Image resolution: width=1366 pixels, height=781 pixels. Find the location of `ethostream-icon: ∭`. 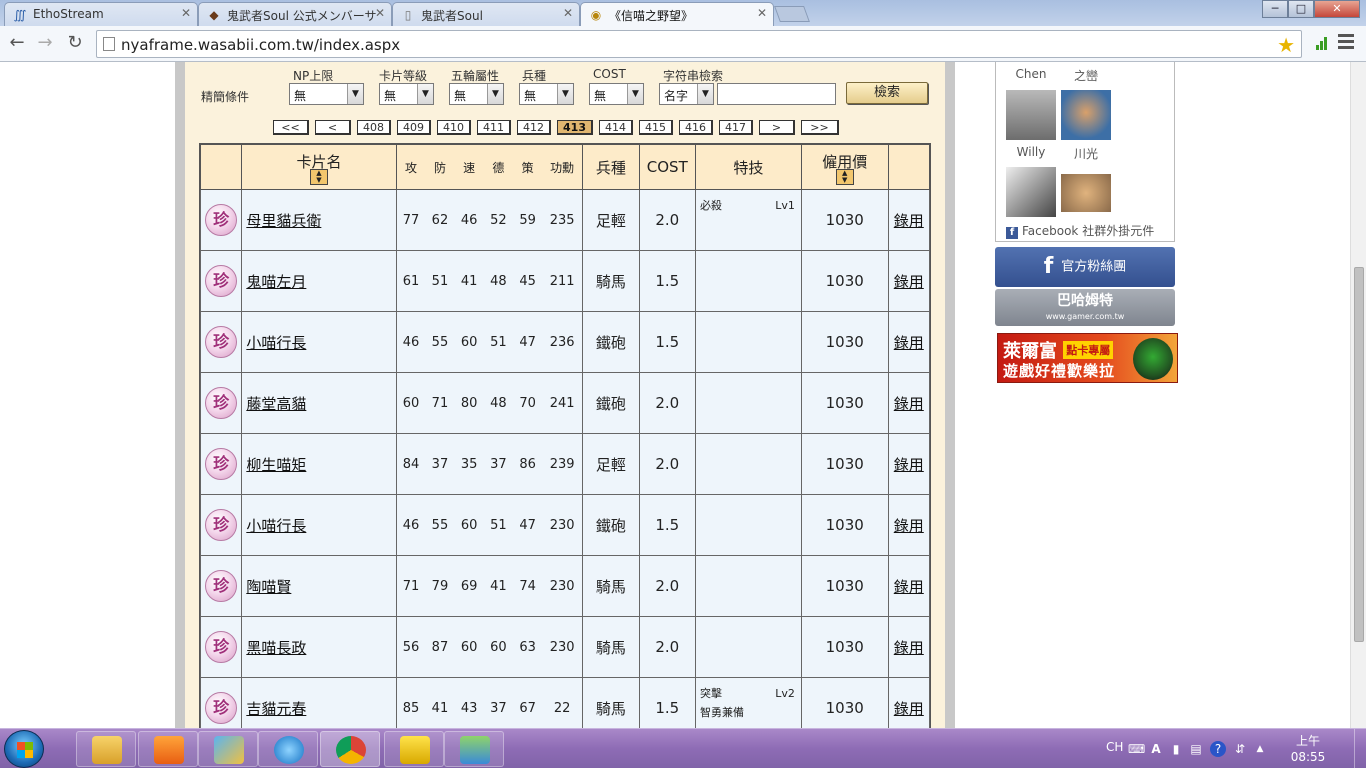

ethostream-icon: ∭ is located at coordinates (20, 15).